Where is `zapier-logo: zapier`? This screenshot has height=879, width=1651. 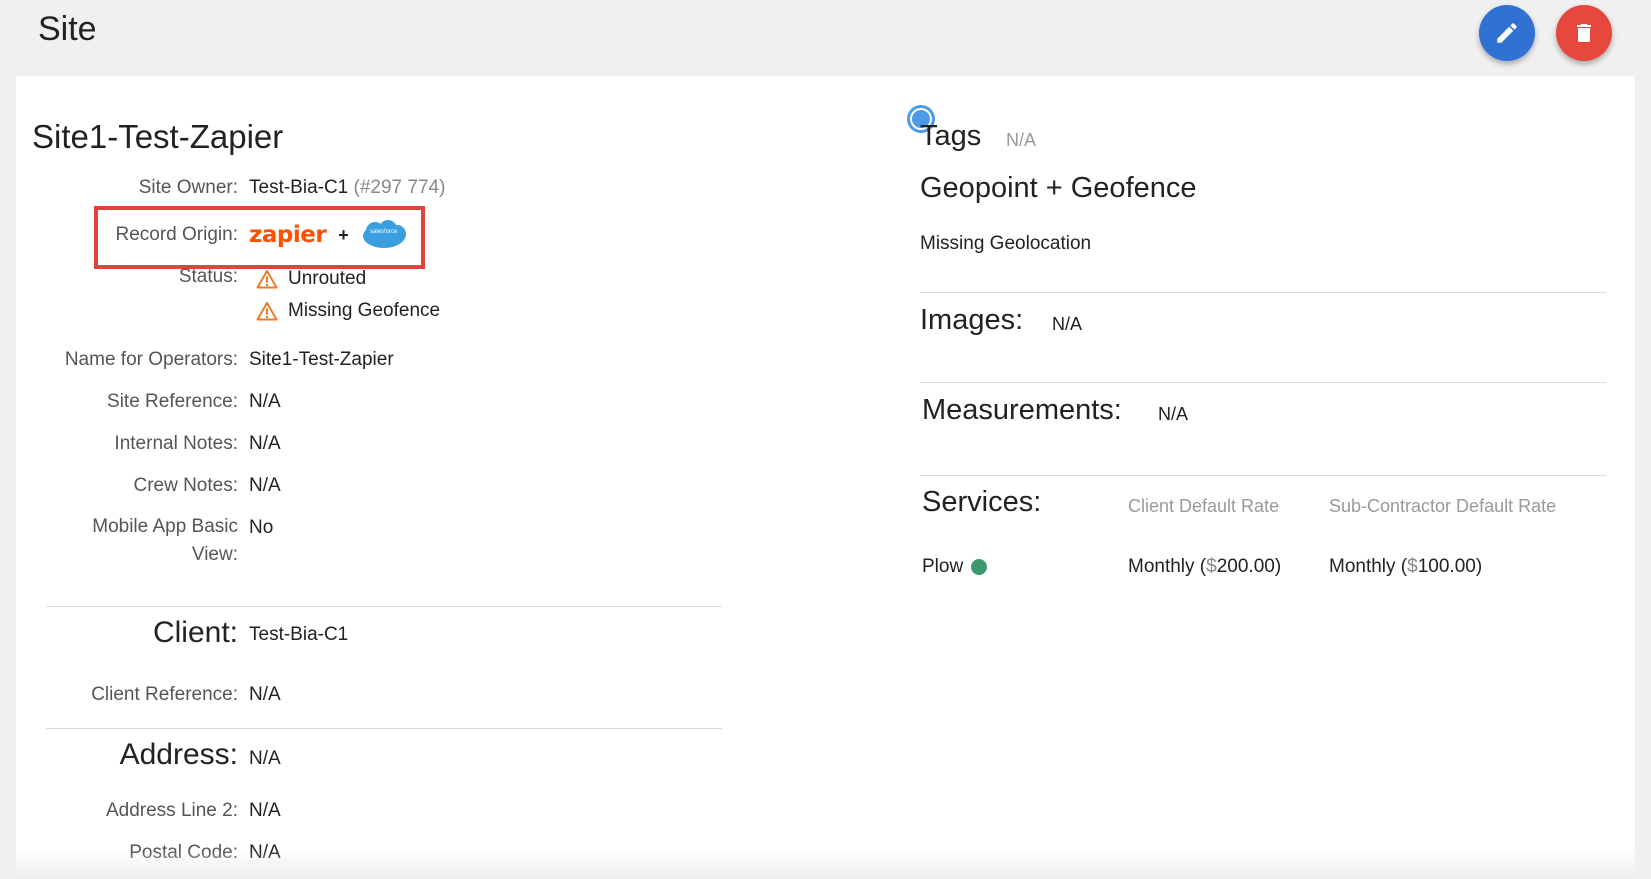
zapier-logo: zapier is located at coordinates (288, 235).